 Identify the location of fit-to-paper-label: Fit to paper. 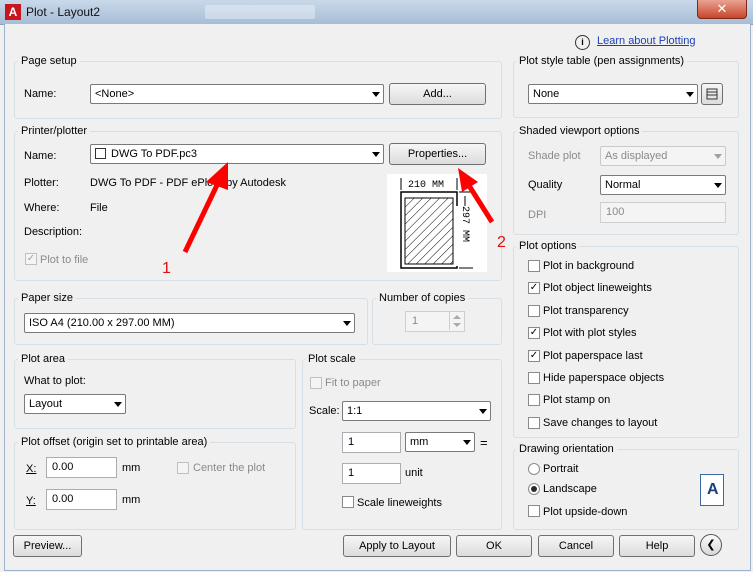
(353, 383).